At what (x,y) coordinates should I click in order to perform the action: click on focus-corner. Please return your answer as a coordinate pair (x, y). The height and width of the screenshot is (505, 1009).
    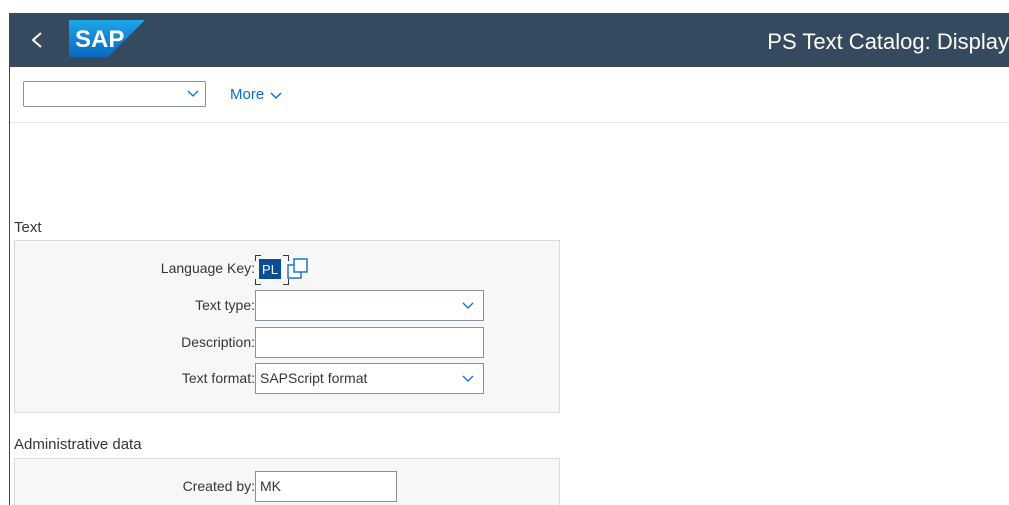
    Looking at the image, I should click on (258, 282).